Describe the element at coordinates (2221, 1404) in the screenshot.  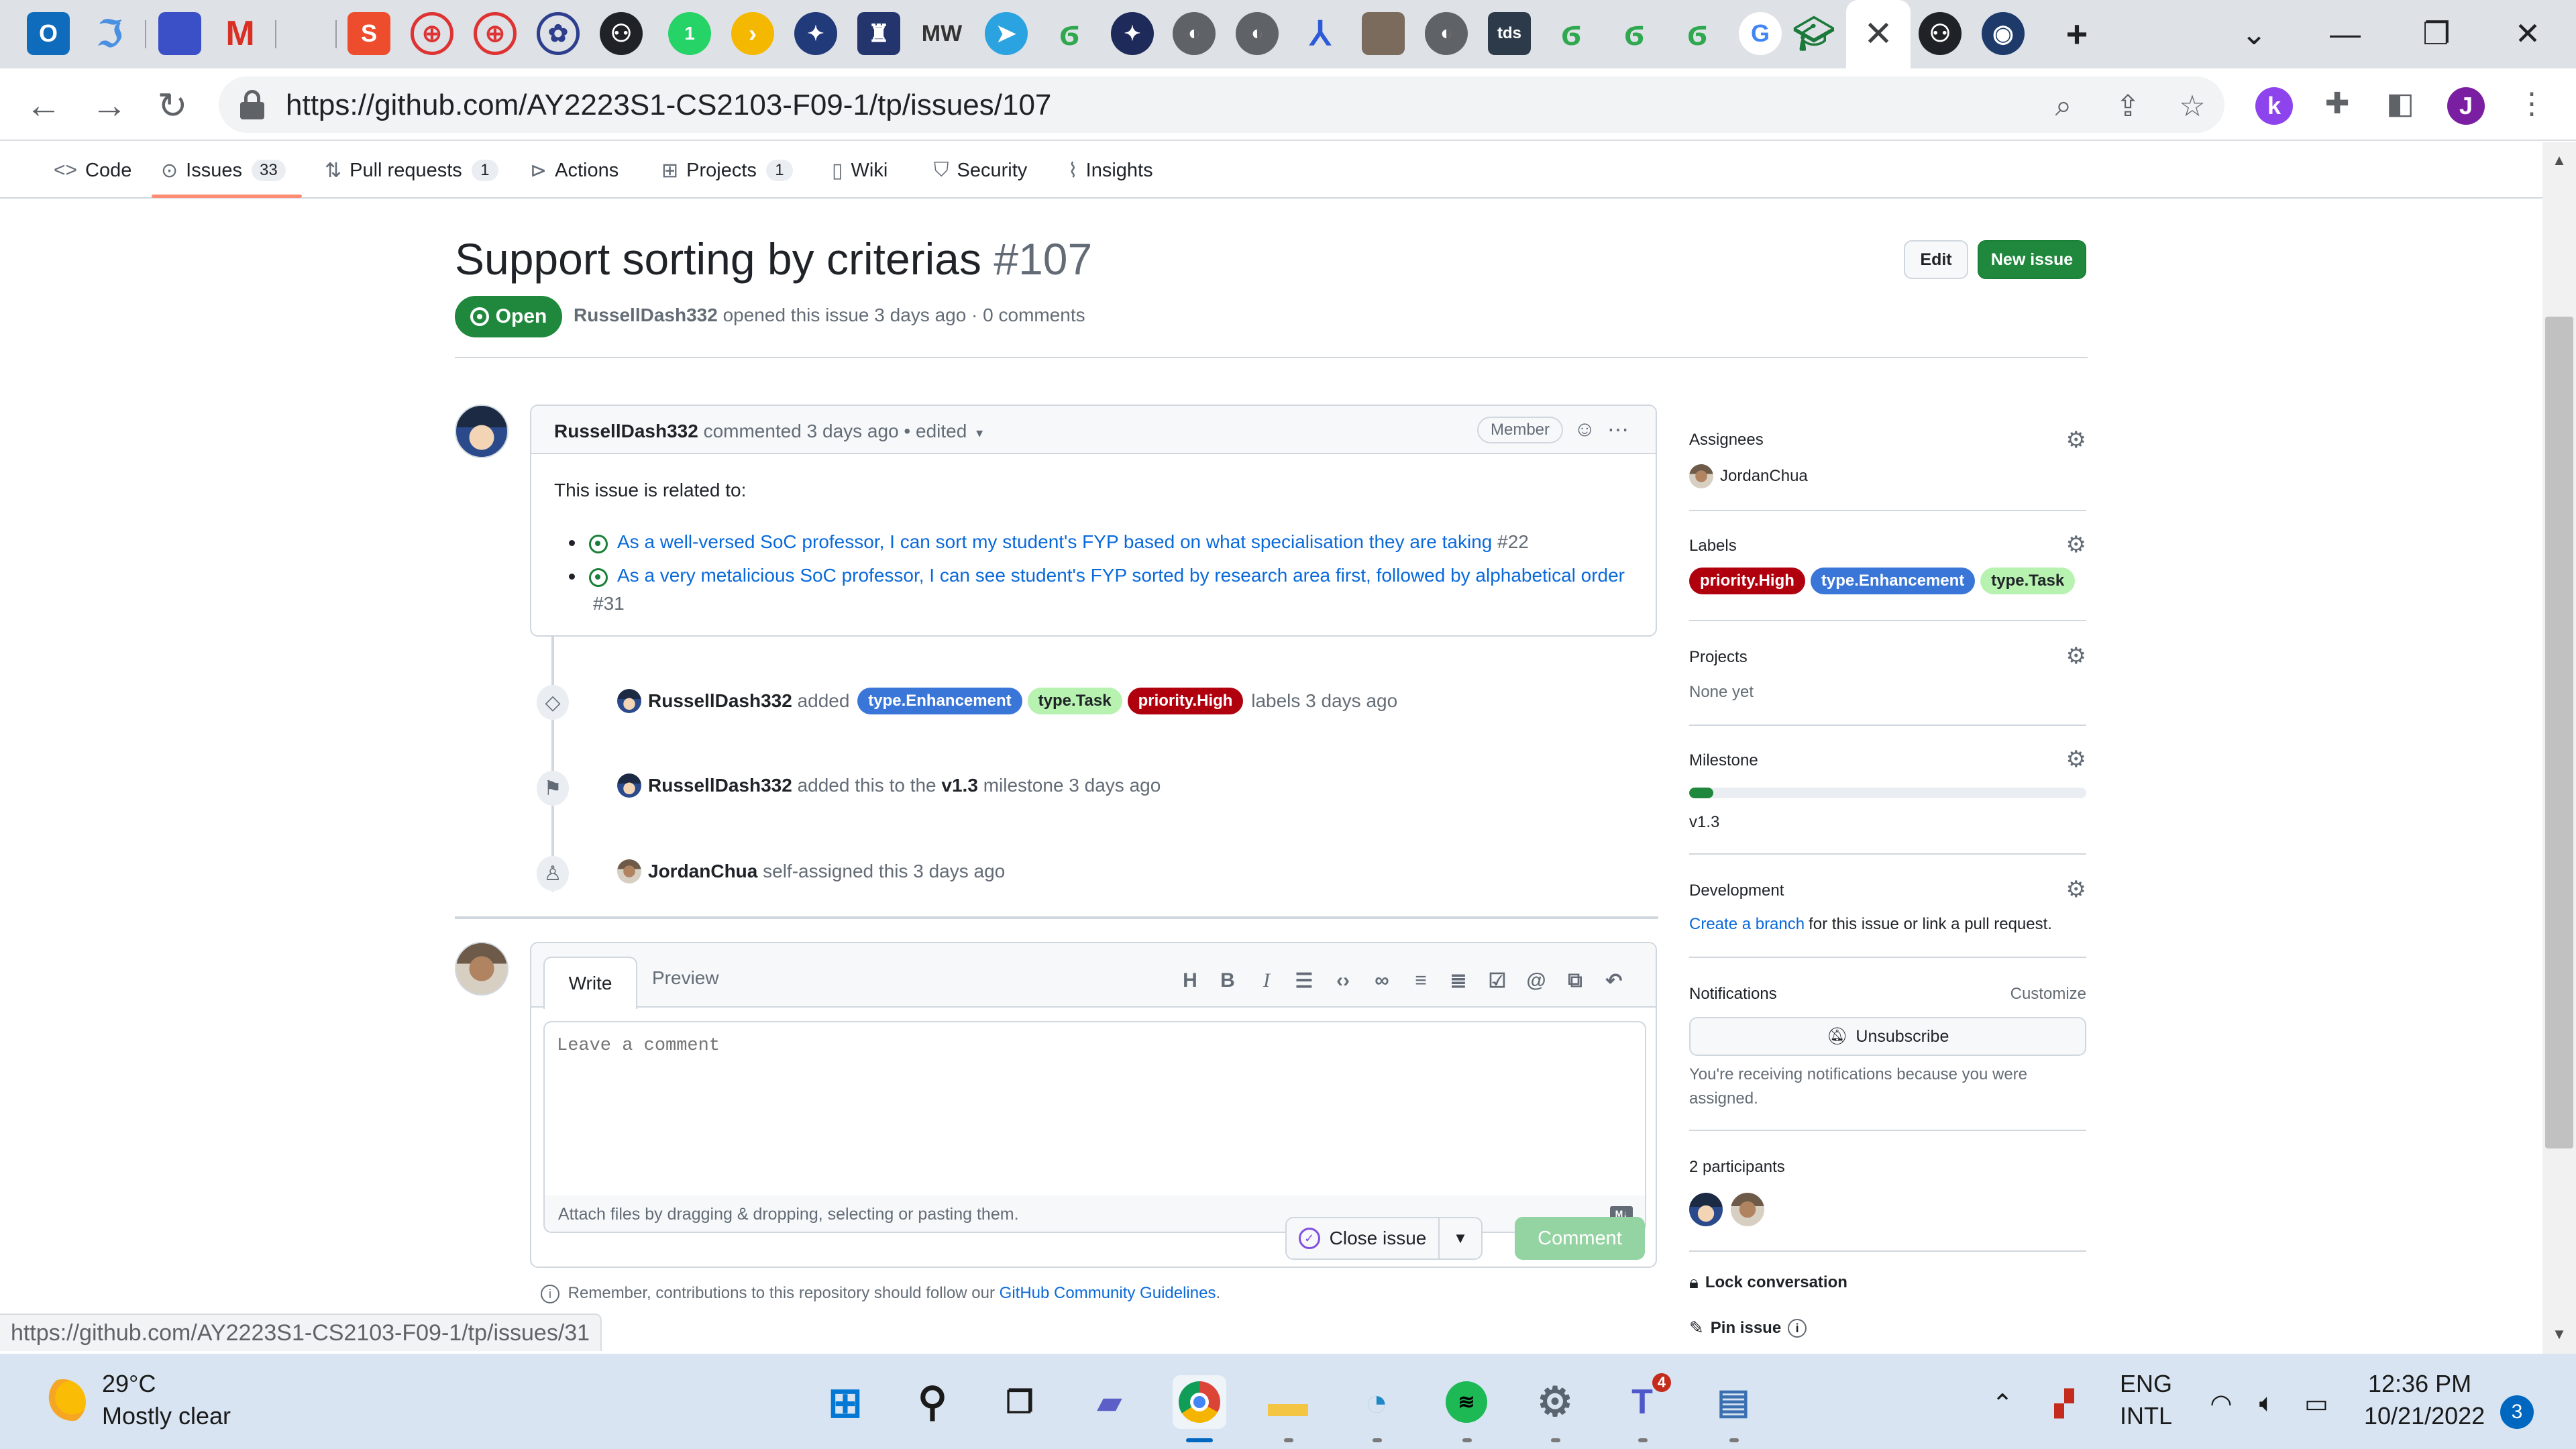
I see `wifi-icon: ◠` at that location.